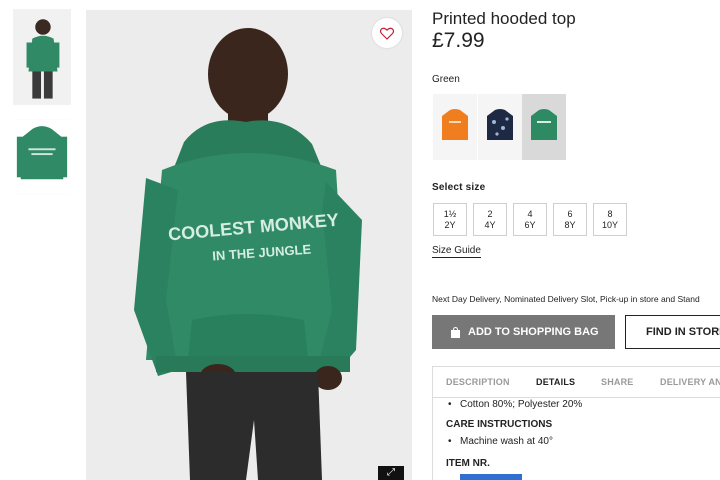  I want to click on green-hoodie-icon, so click(544, 124).